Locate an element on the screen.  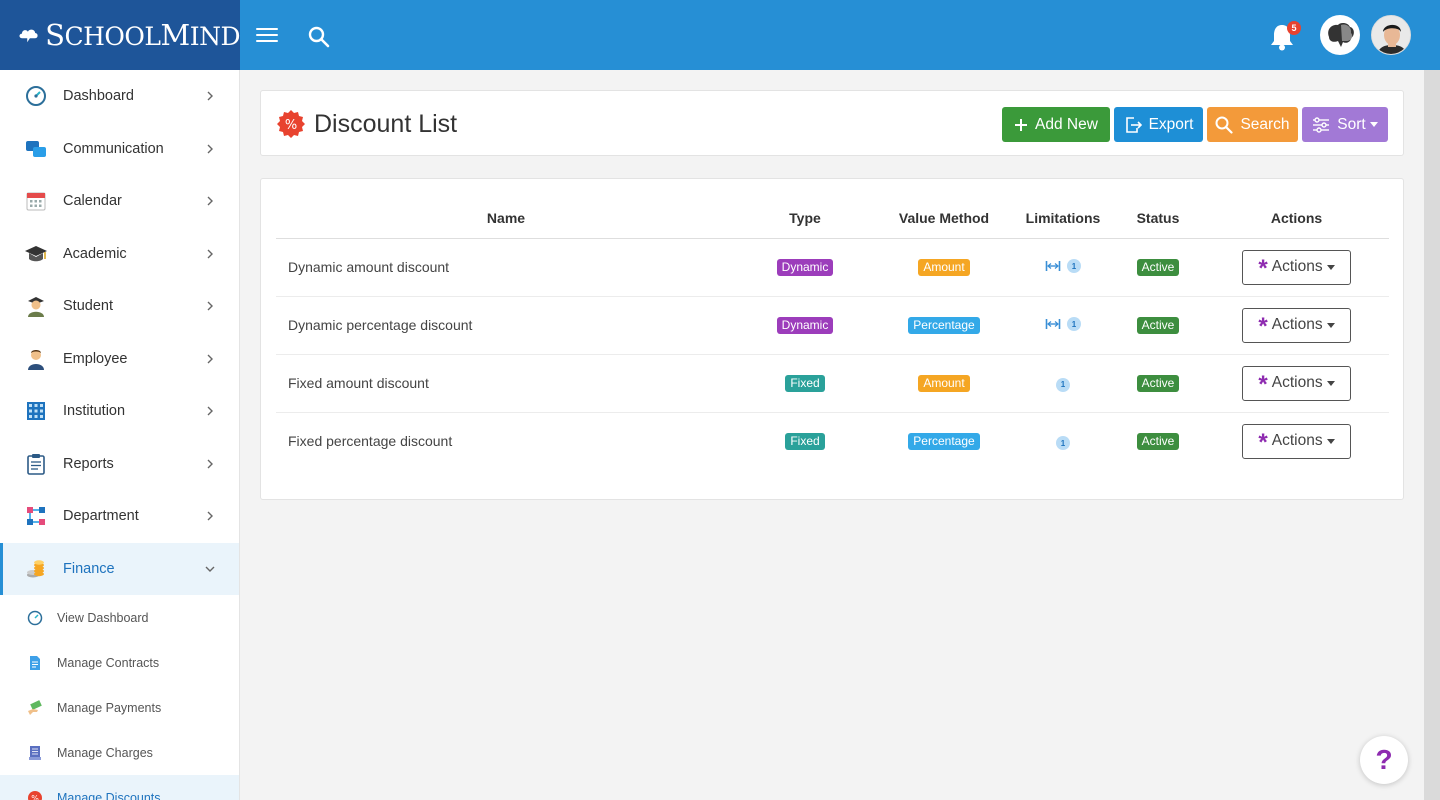
page-scrollbar is located at coordinates (1432, 435).